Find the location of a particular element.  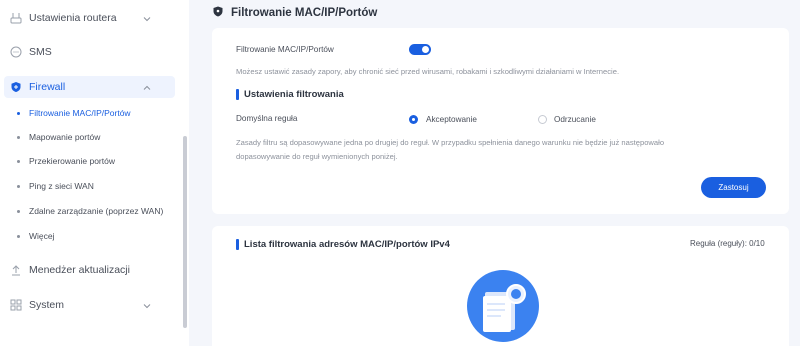

sidebar-subitem-label: Zdalne zarządzanie (poprzez WAN) is located at coordinates (96, 211).